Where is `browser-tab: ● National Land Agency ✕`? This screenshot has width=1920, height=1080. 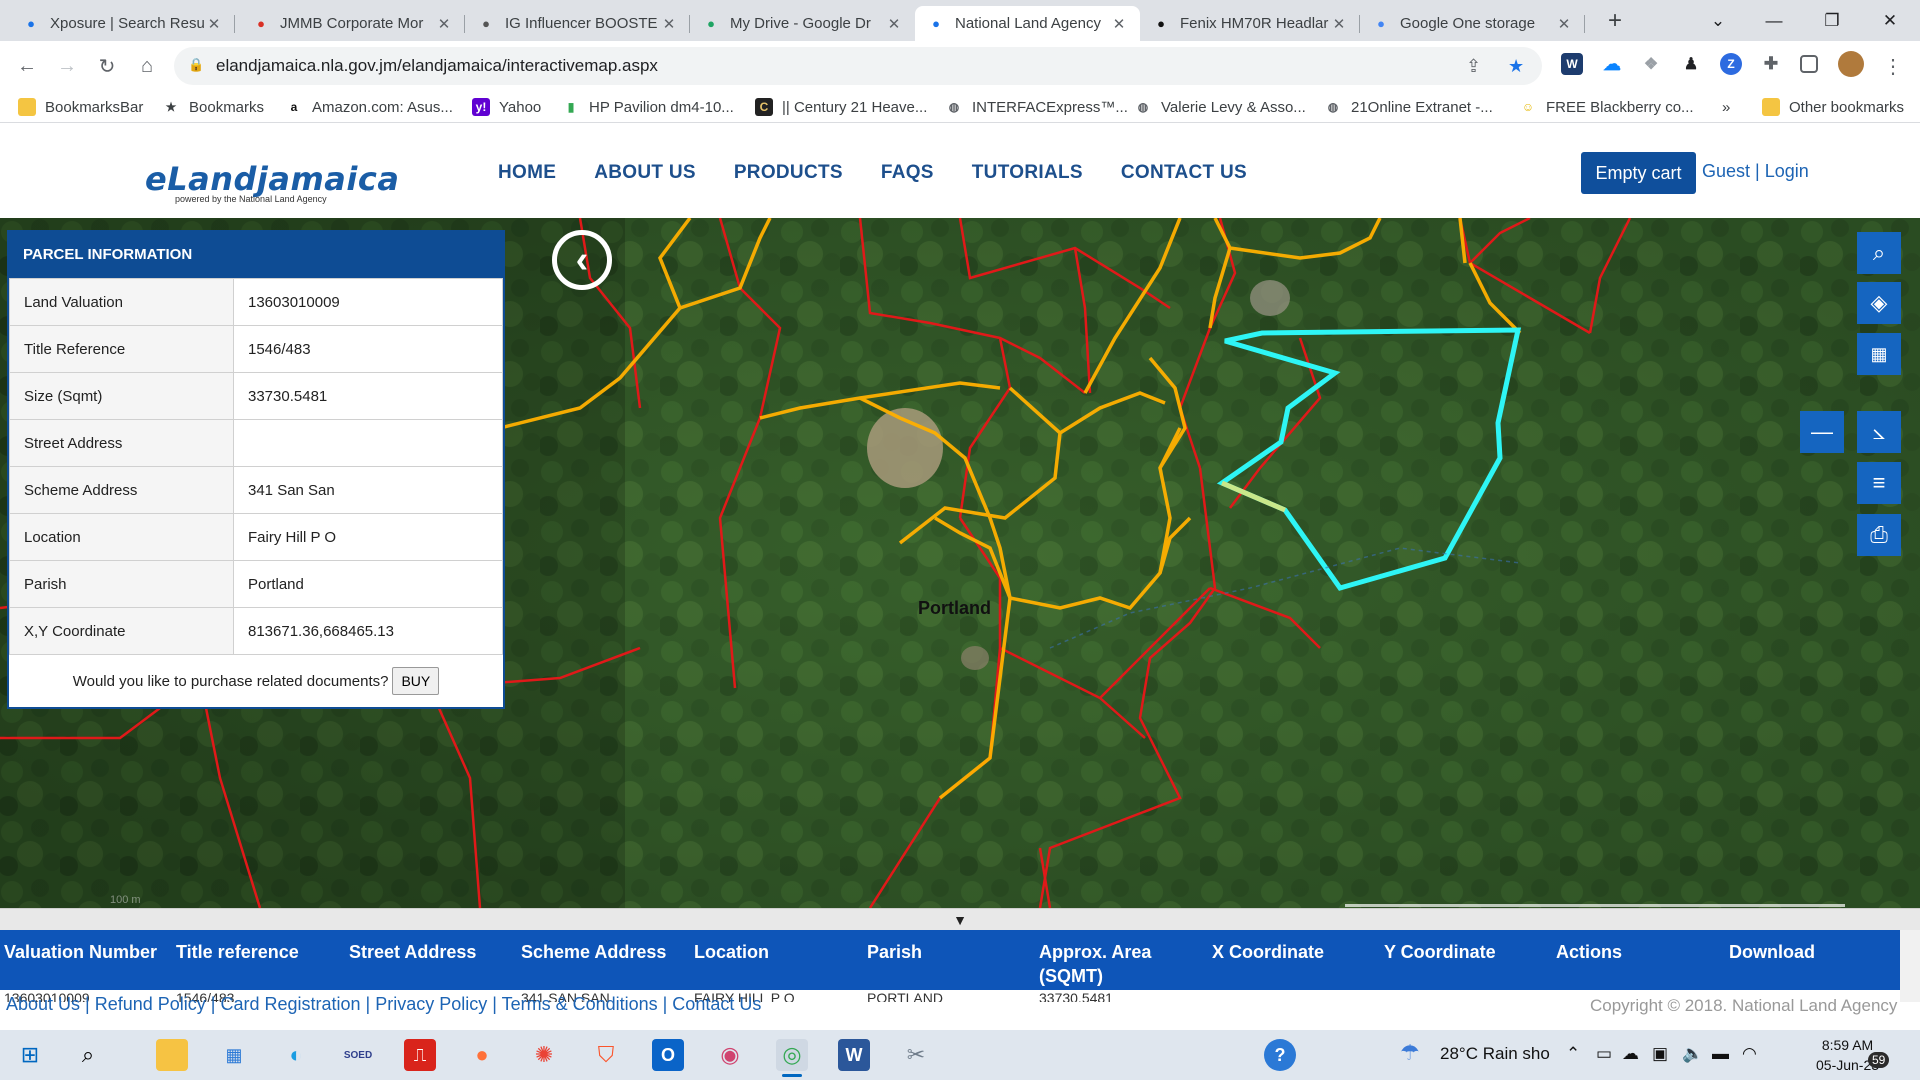 browser-tab: ● National Land Agency ✕ is located at coordinates (1027, 23).